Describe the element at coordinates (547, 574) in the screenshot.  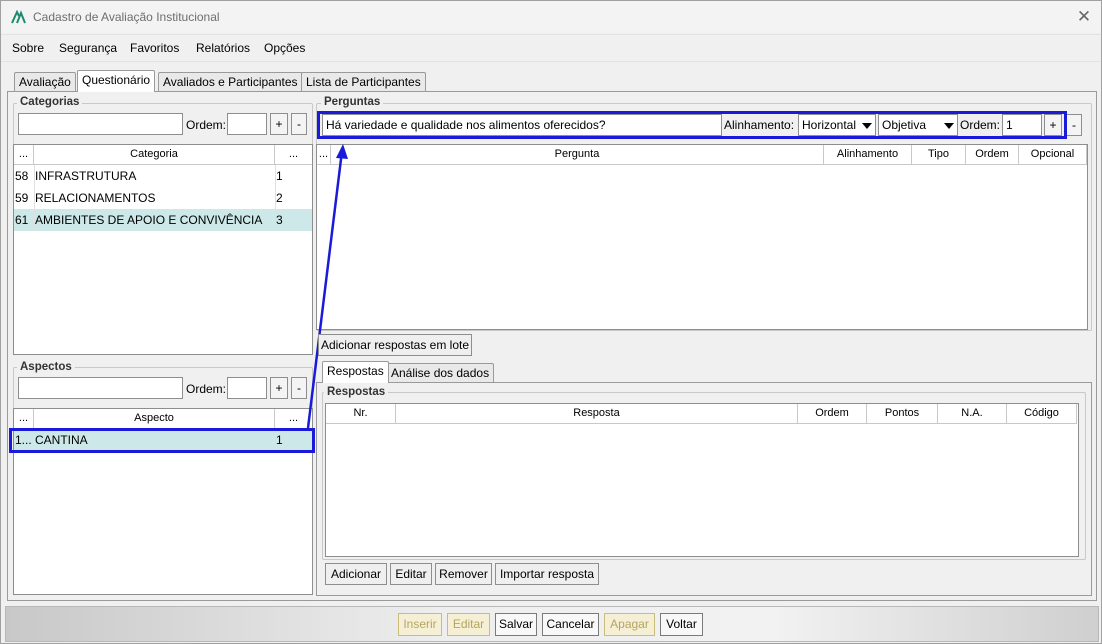
I see `importar-resposta-button: Importar resposta` at that location.